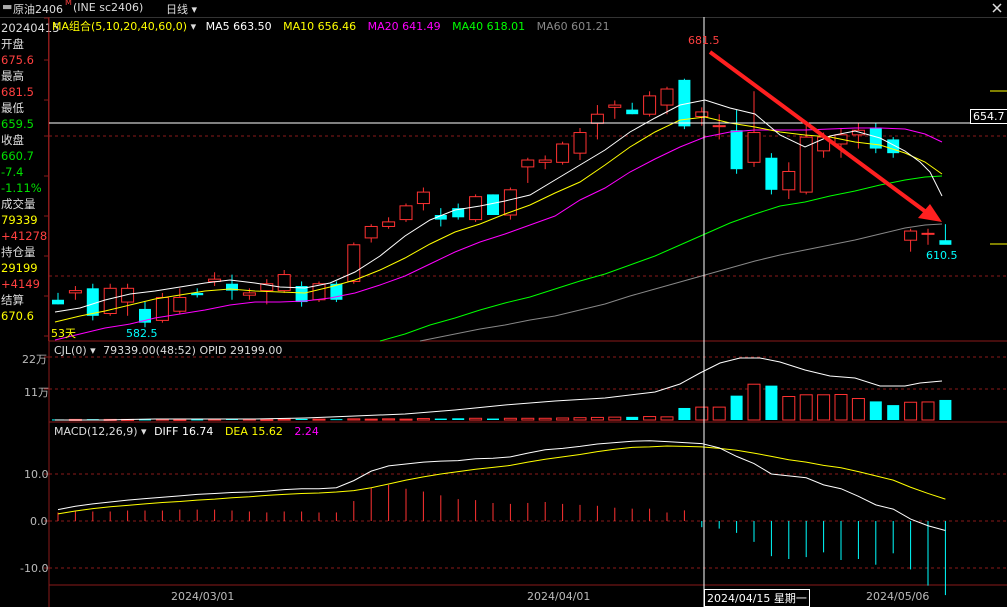 This screenshot has height=607, width=1007. I want to click on high-mark-label: 681.5, so click(704, 40).